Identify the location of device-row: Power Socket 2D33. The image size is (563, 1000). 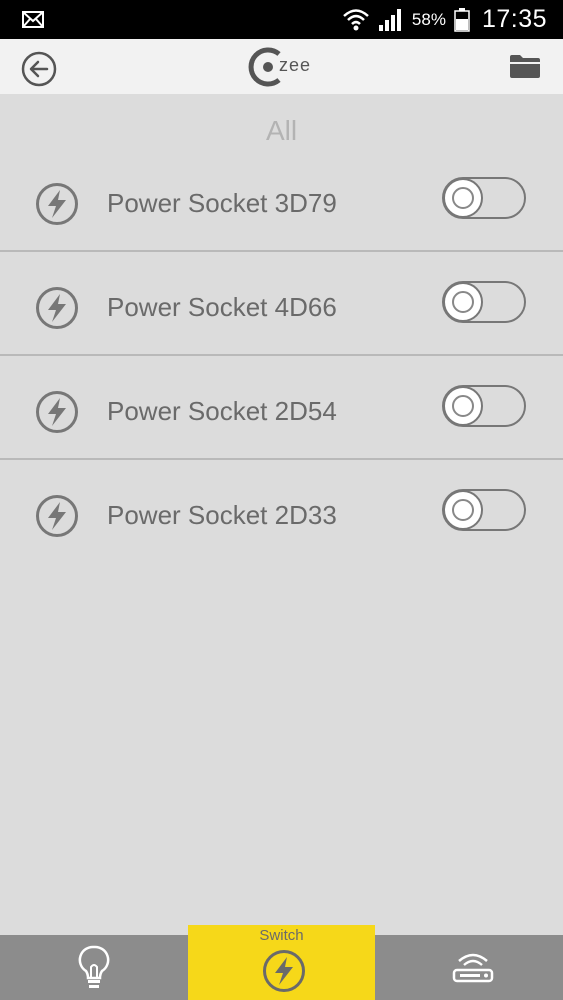
(281, 512).